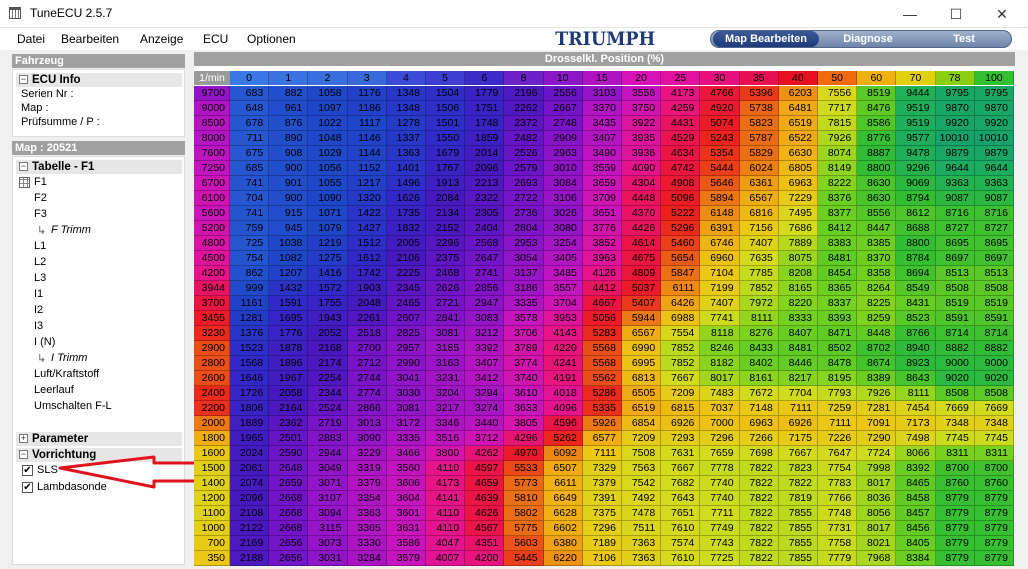 This screenshot has height=569, width=1028. I want to click on map-cell: 4448, so click(642, 198).